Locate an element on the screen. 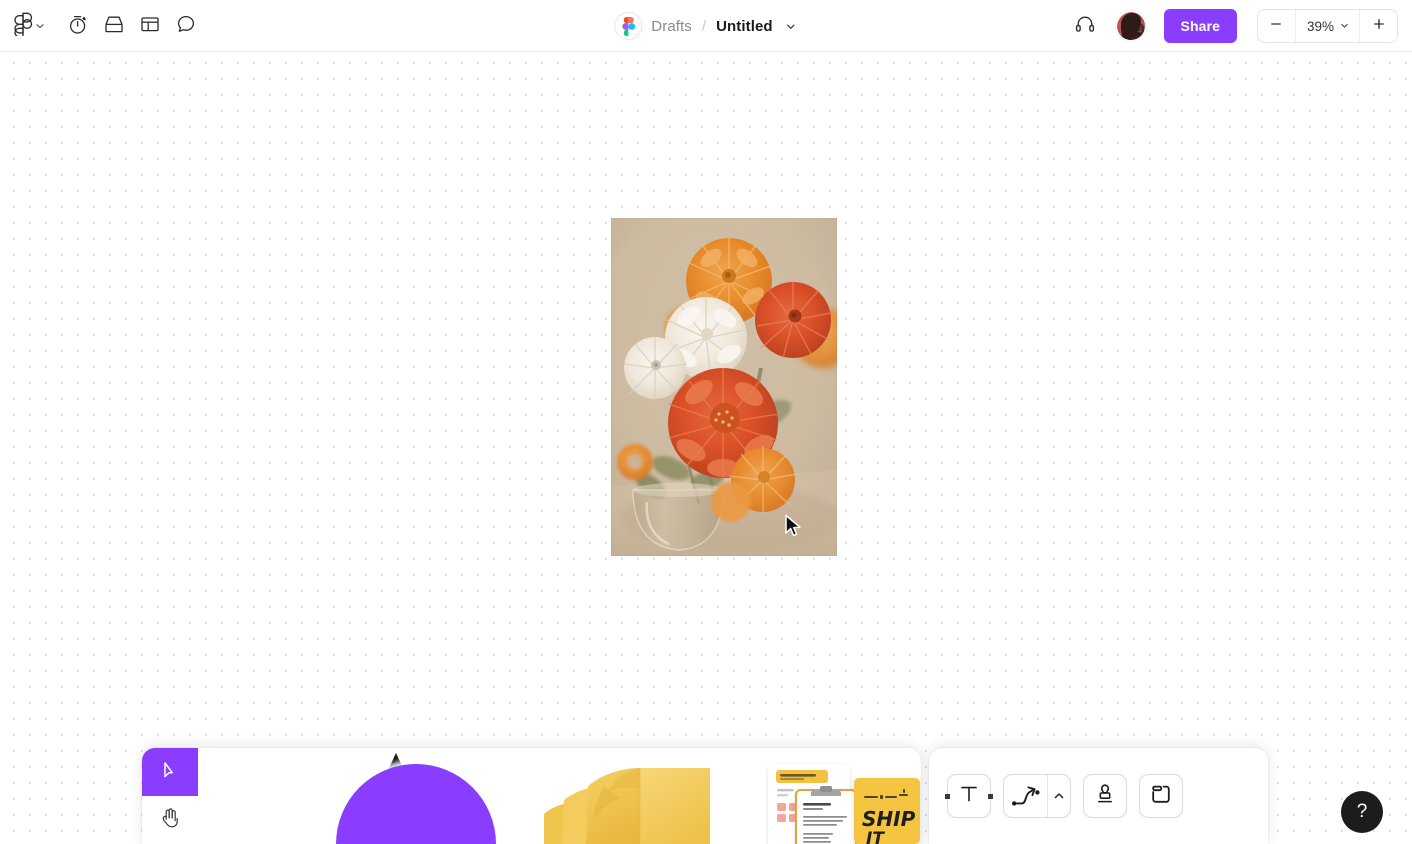  top-bar-left-tools is located at coordinates (106, 26).